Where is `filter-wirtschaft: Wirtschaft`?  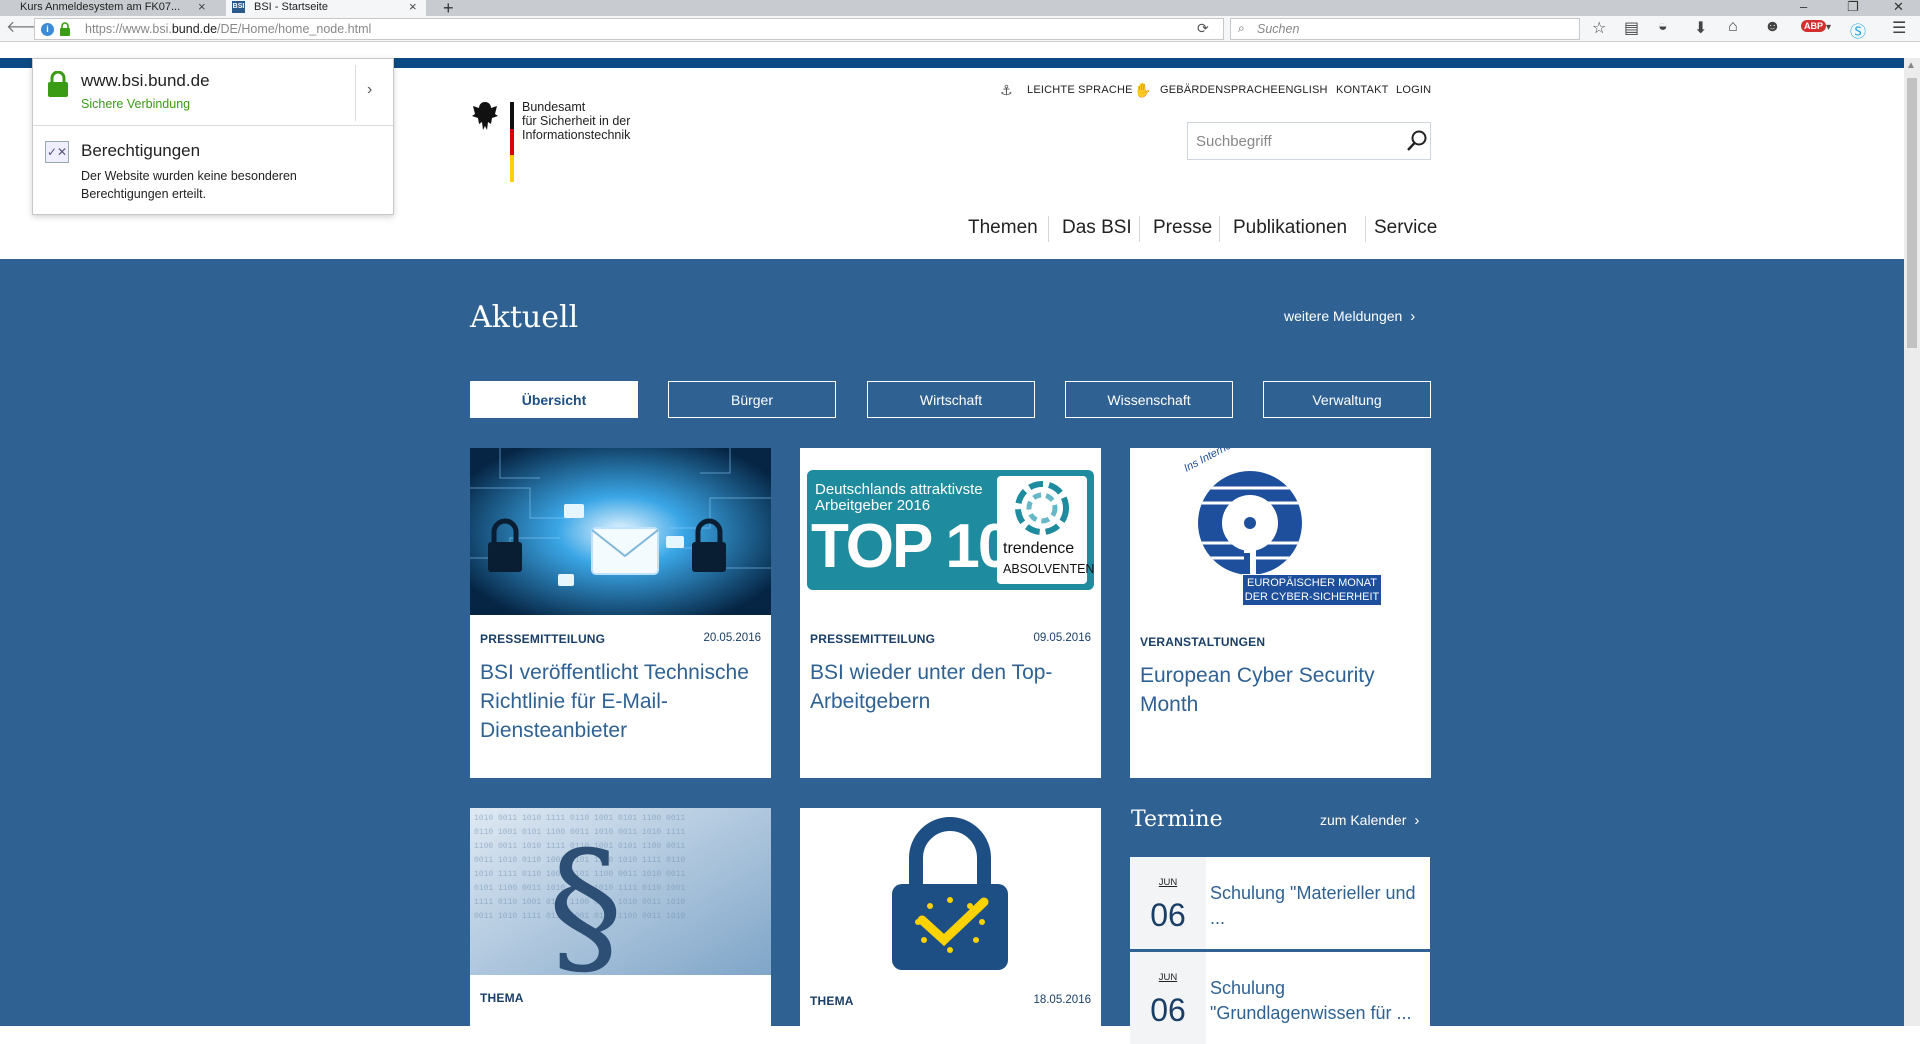
filter-wirtschaft: Wirtschaft is located at coordinates (951, 399).